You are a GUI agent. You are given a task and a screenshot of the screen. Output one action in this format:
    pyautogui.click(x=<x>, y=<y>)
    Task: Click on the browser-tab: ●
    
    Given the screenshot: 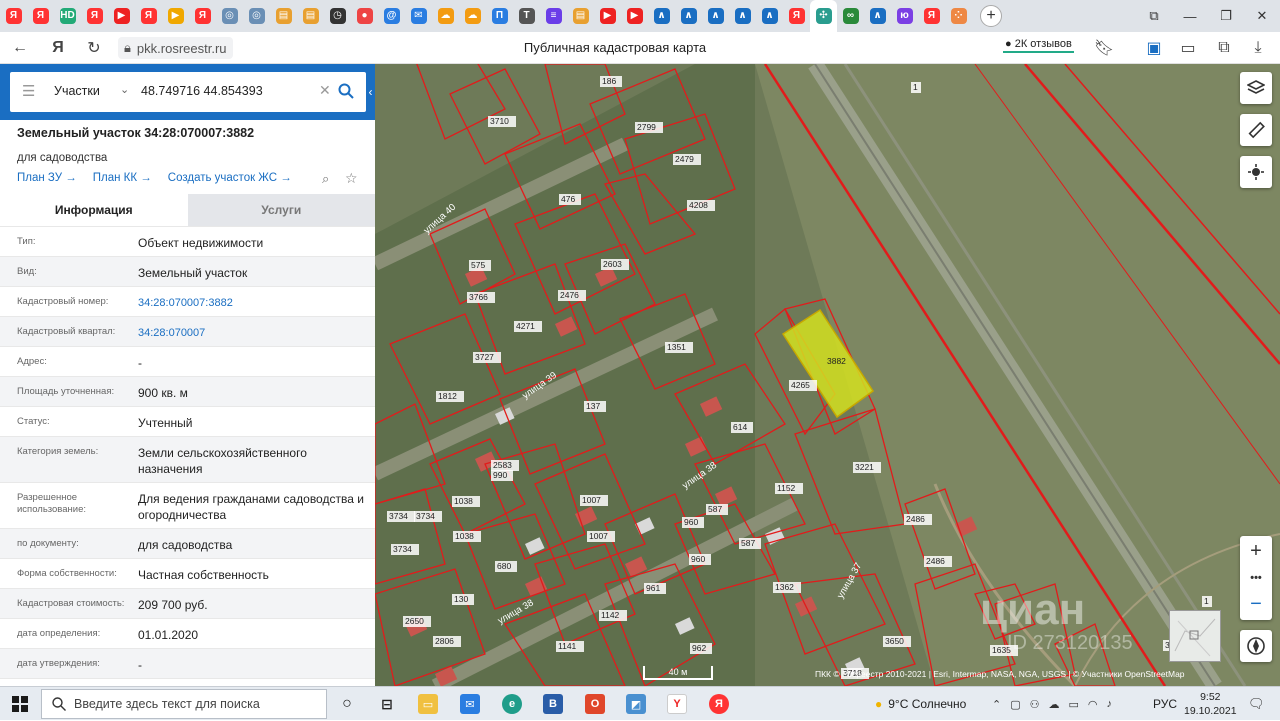 What is the action you would take?
    pyautogui.click(x=364, y=16)
    